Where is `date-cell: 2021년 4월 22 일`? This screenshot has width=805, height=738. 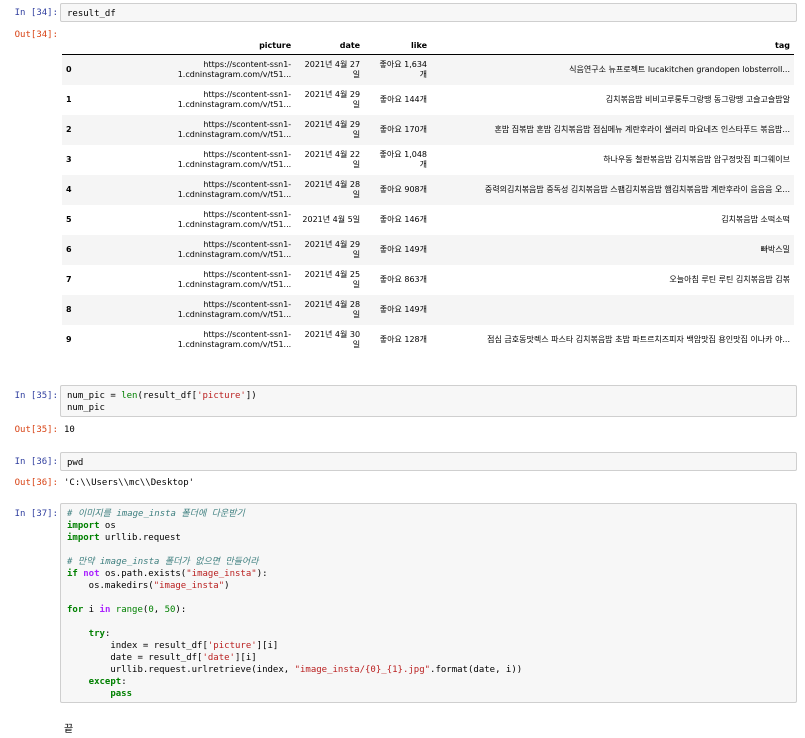 date-cell: 2021년 4월 22 일 is located at coordinates (329, 160).